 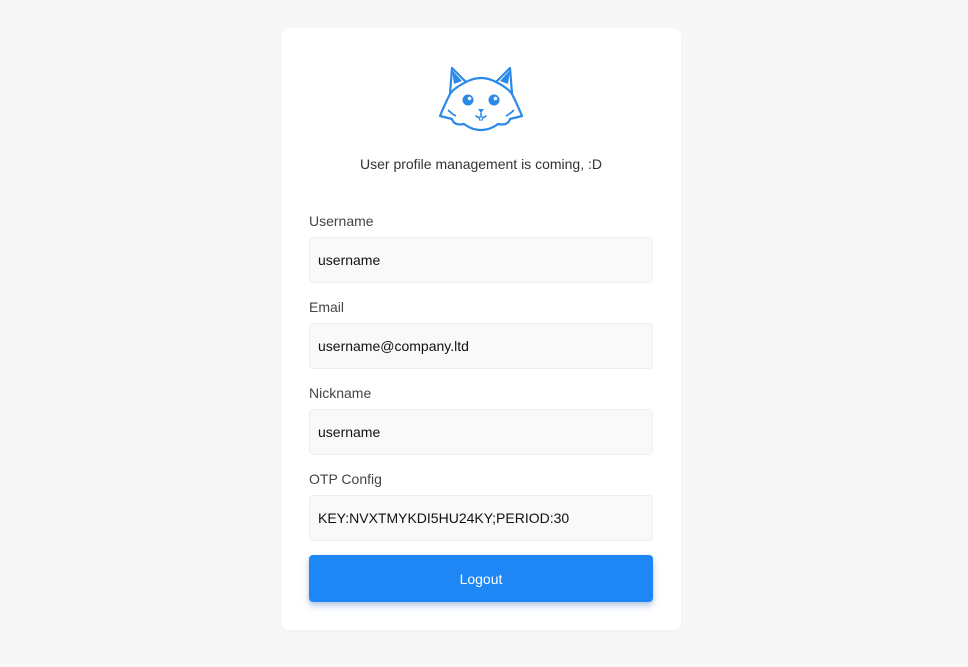 What do you see at coordinates (327, 307) in the screenshot?
I see `email-label: Email` at bounding box center [327, 307].